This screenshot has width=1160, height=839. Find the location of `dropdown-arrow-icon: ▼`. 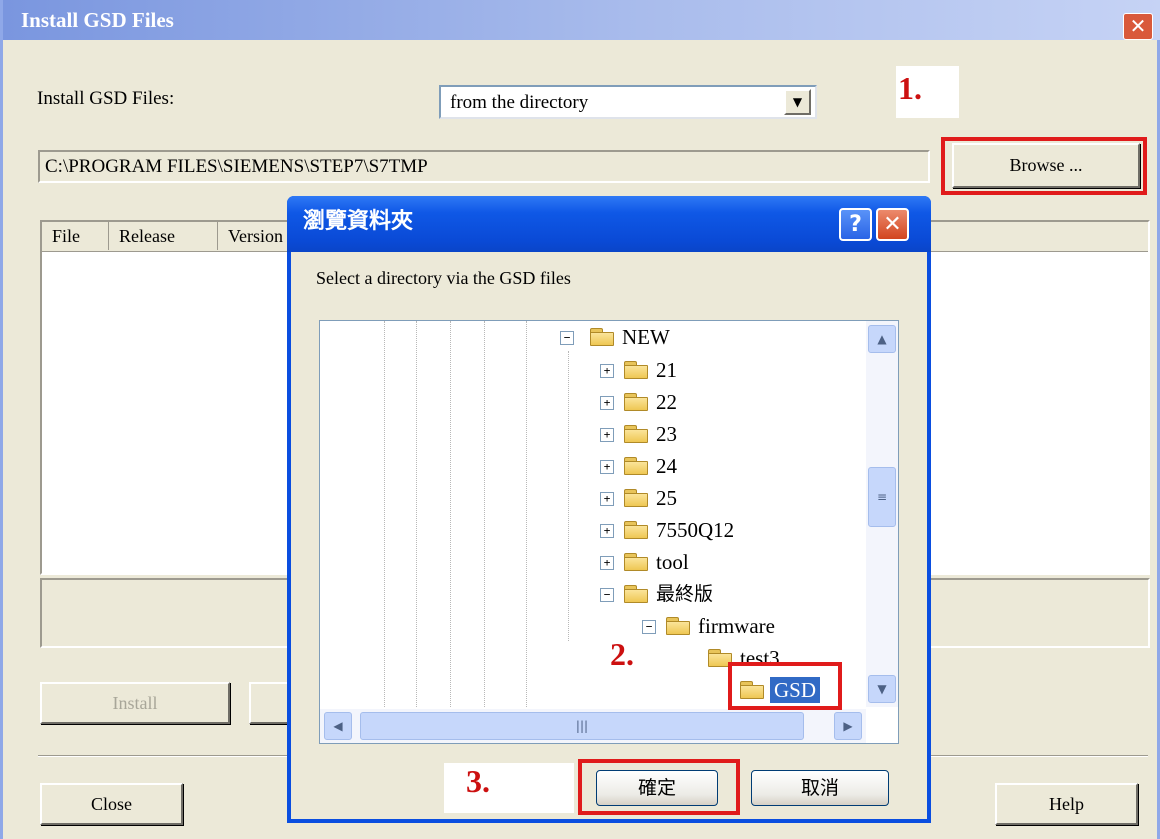

dropdown-arrow-icon: ▼ is located at coordinates (797, 102).